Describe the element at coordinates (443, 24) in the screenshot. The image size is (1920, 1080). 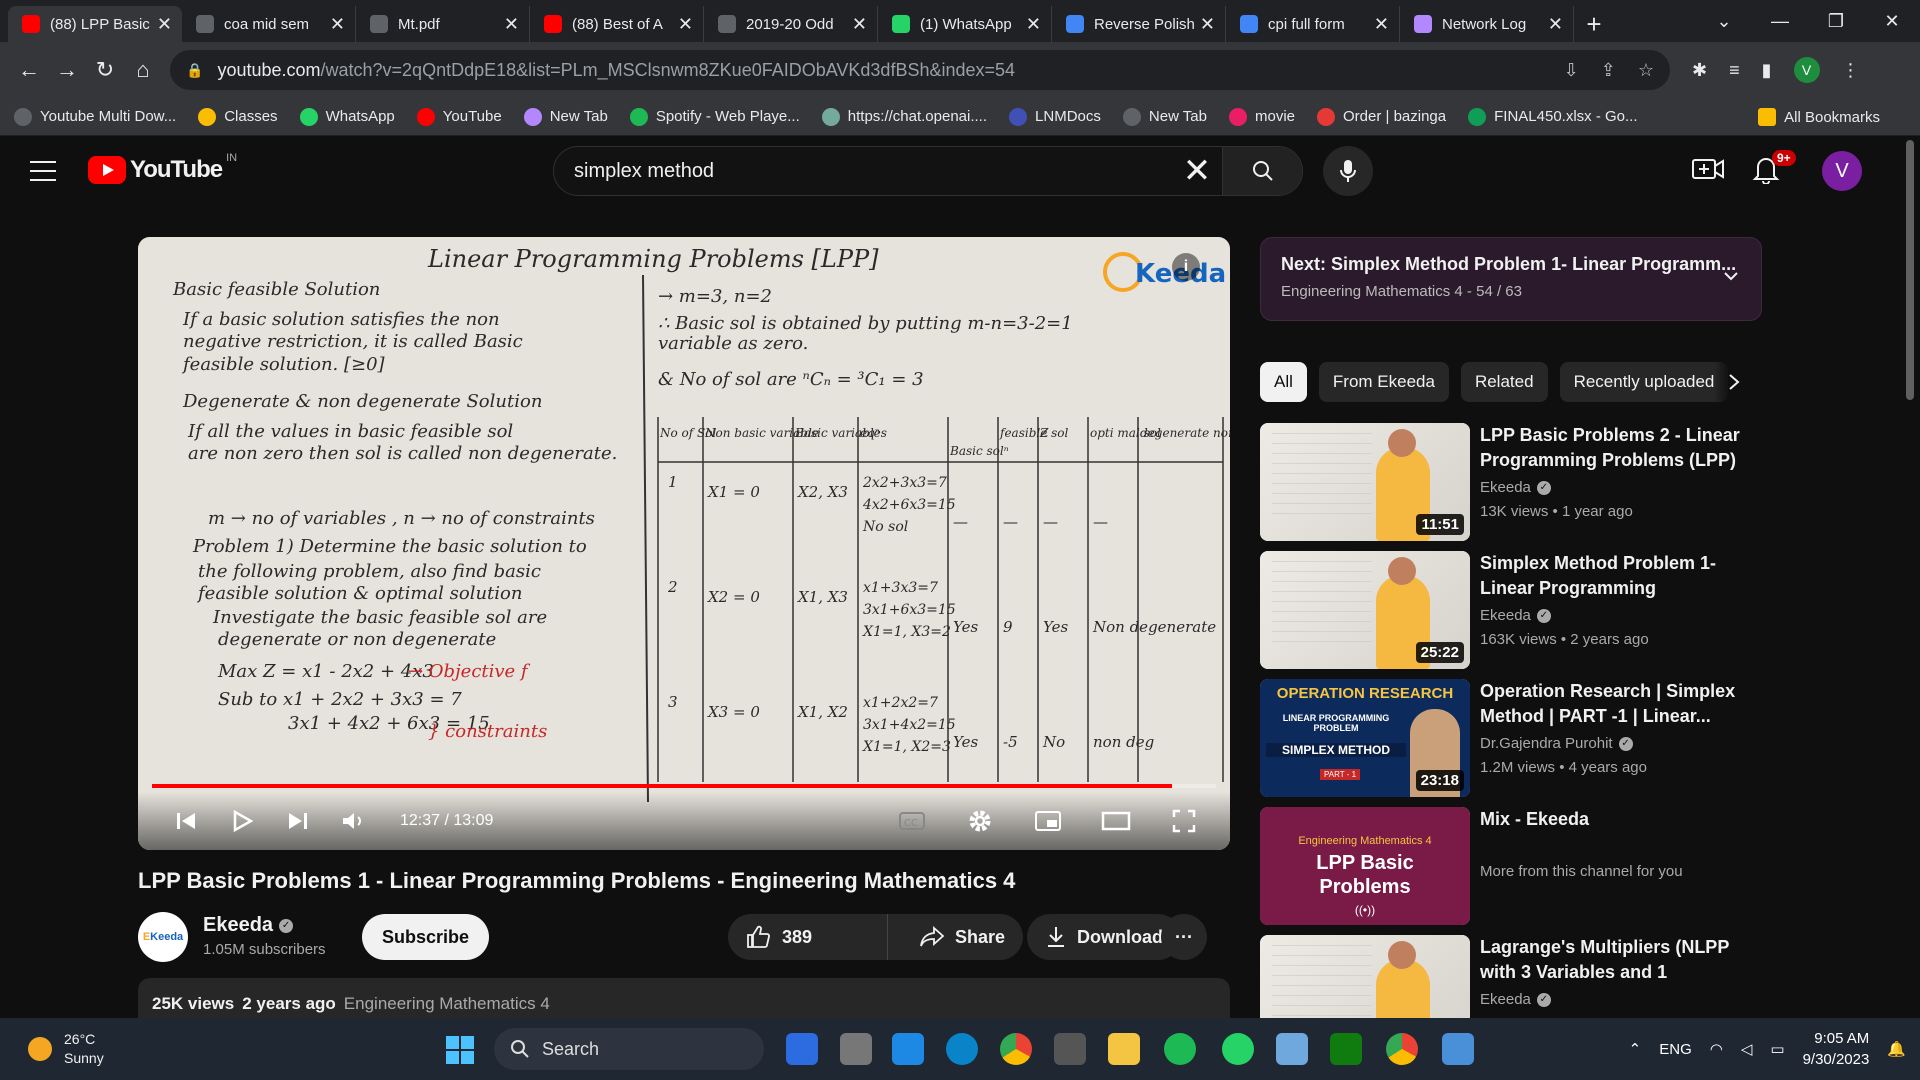
I see `browser-tab: Mt.pdf ✕` at that location.